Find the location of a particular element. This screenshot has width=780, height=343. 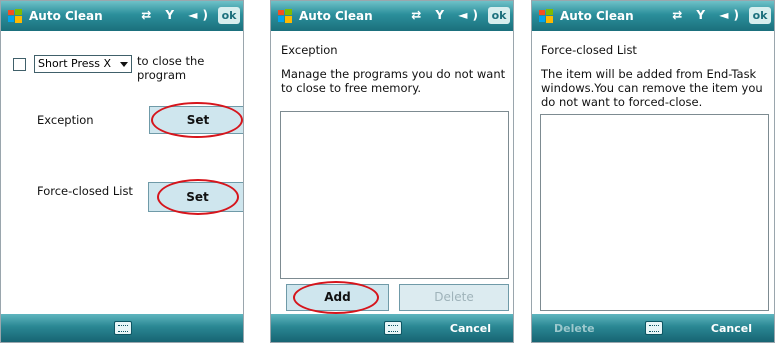

exception-list is located at coordinates (394, 195).